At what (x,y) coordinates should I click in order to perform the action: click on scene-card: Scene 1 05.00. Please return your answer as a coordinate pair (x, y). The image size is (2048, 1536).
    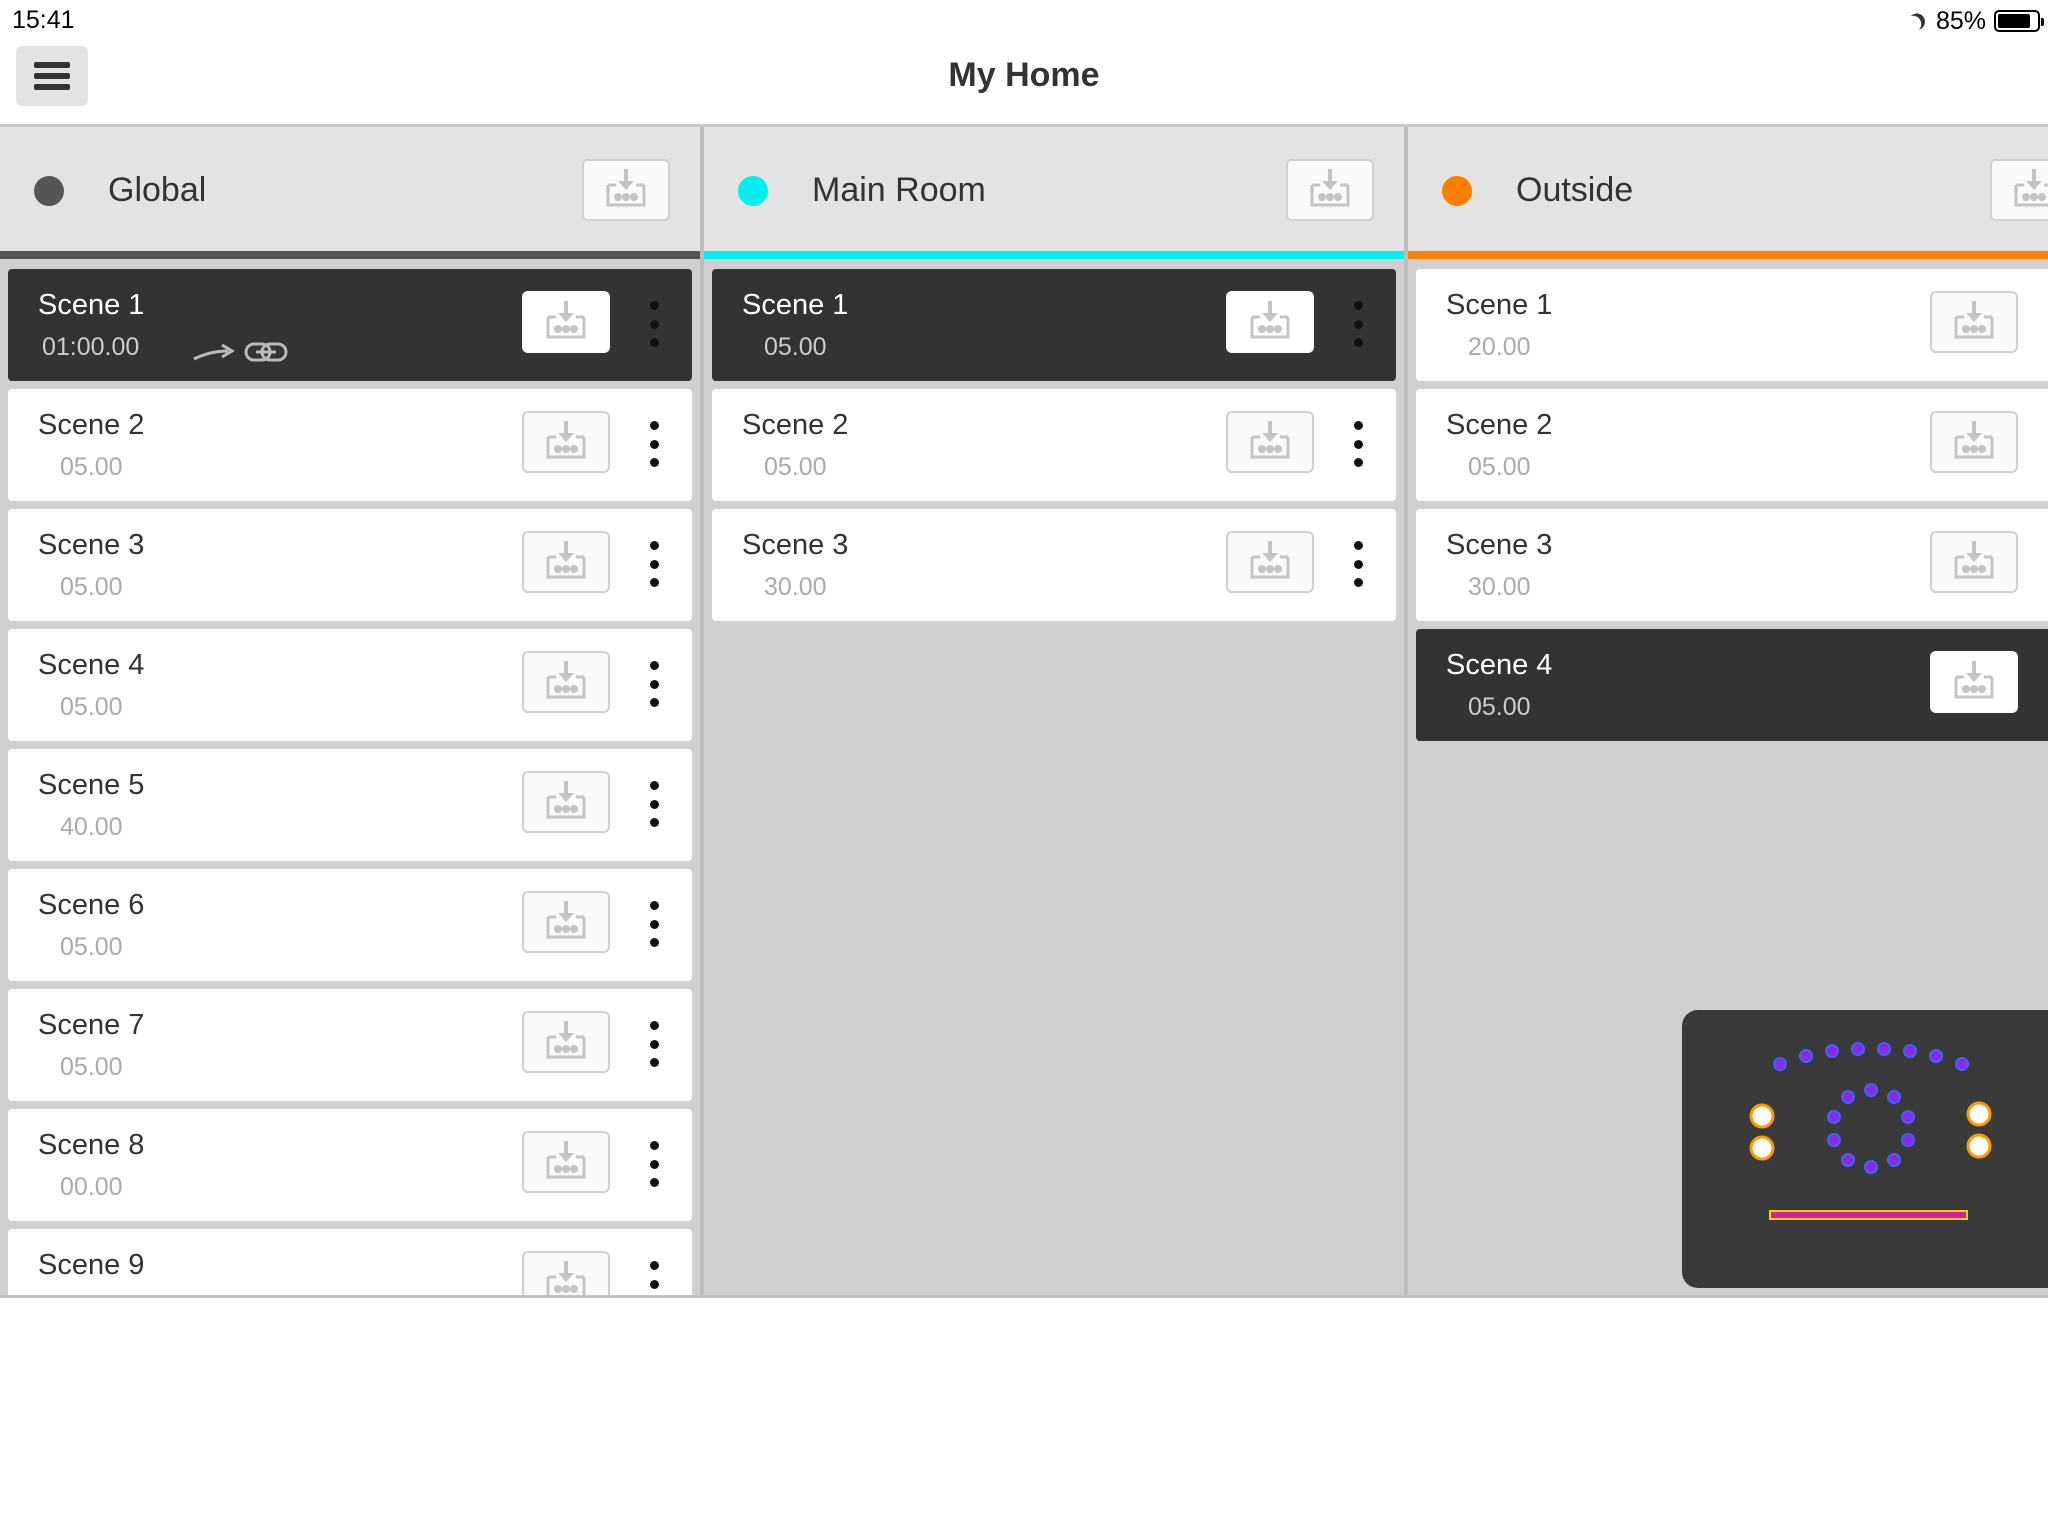
    Looking at the image, I should click on (1054, 325).